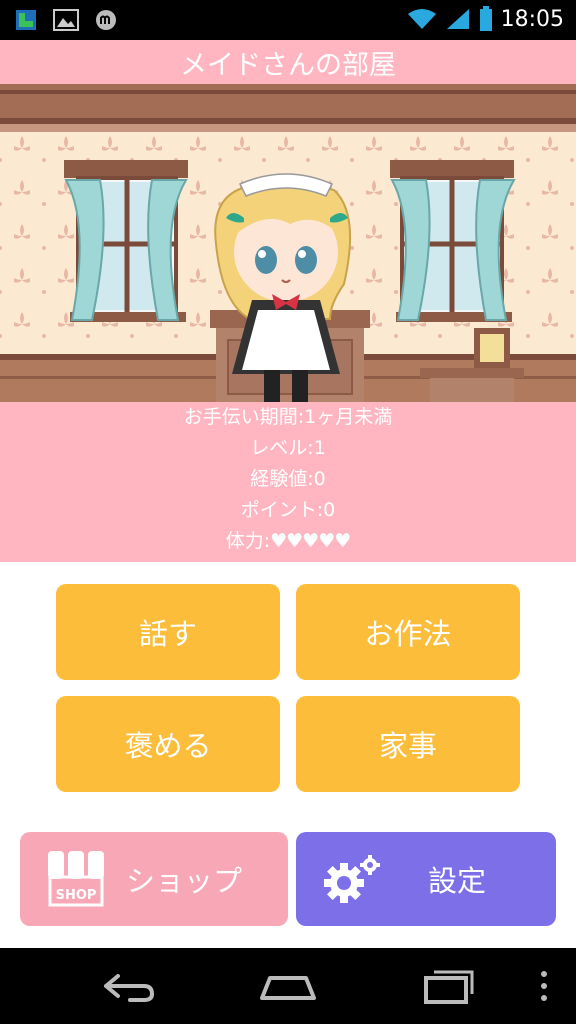 The image size is (576, 1024). Describe the element at coordinates (106, 20) in the screenshot. I see `message-icon` at that location.